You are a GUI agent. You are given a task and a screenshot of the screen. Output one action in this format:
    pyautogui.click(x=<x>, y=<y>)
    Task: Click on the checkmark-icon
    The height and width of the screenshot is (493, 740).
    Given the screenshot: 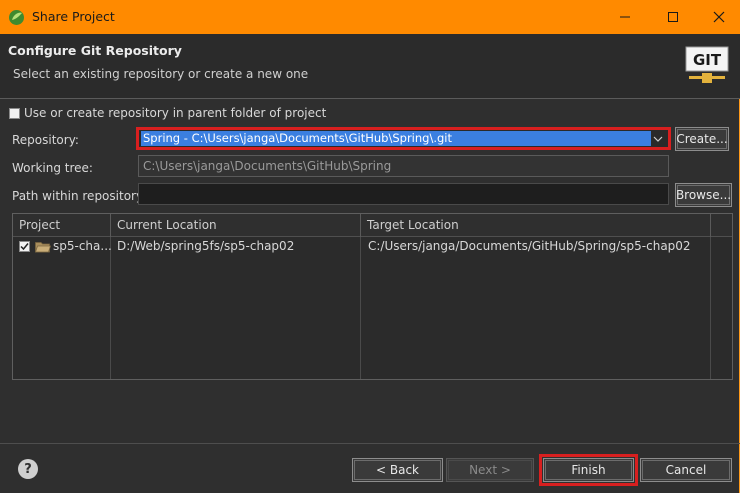 What is the action you would take?
    pyautogui.click(x=24, y=247)
    